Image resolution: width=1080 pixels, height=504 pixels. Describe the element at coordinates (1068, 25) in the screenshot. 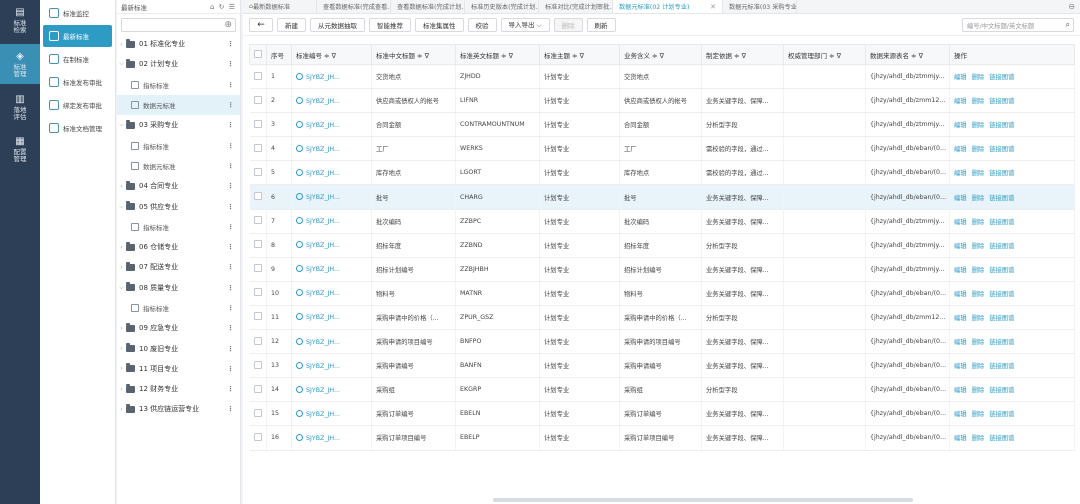

I see `search-icon: ⌕` at that location.